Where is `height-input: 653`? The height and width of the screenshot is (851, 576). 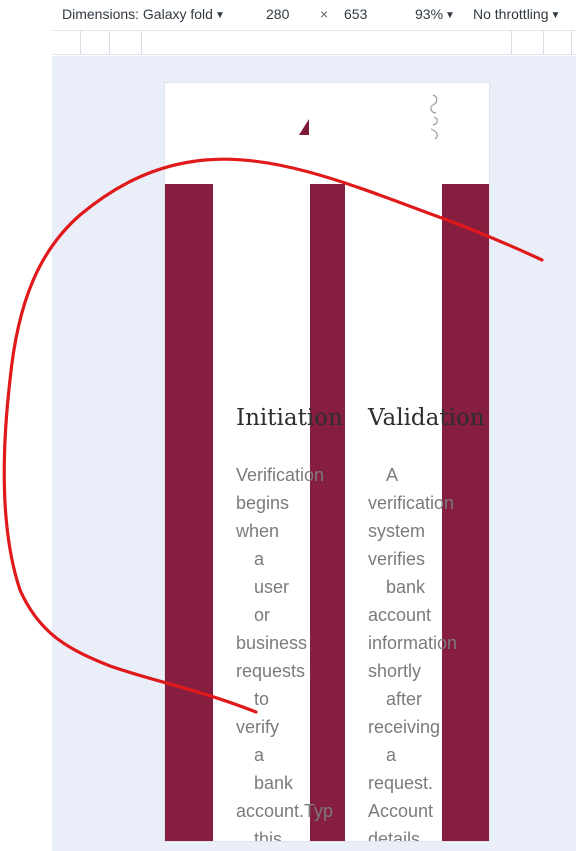 height-input: 653 is located at coordinates (355, 14).